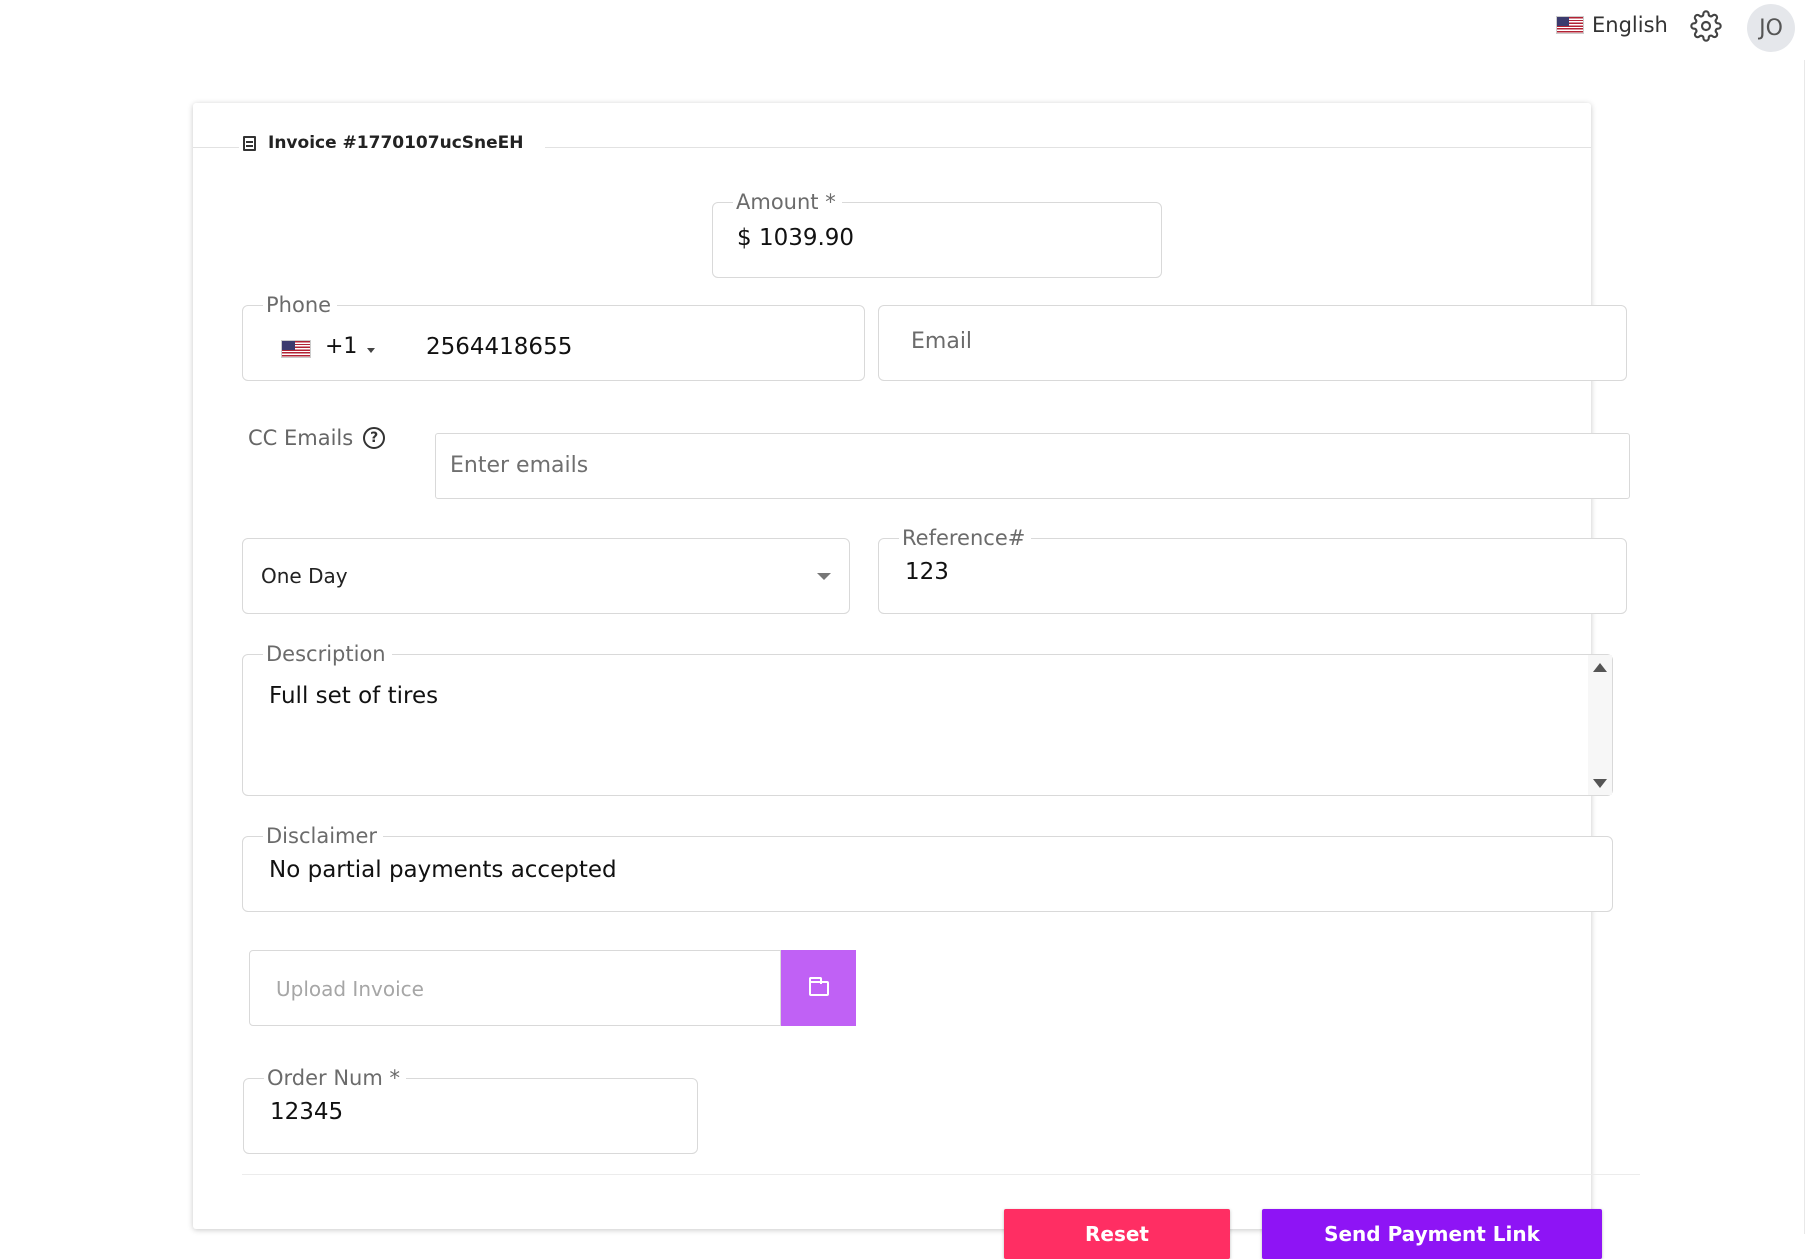  I want to click on folder-icon, so click(818, 986).